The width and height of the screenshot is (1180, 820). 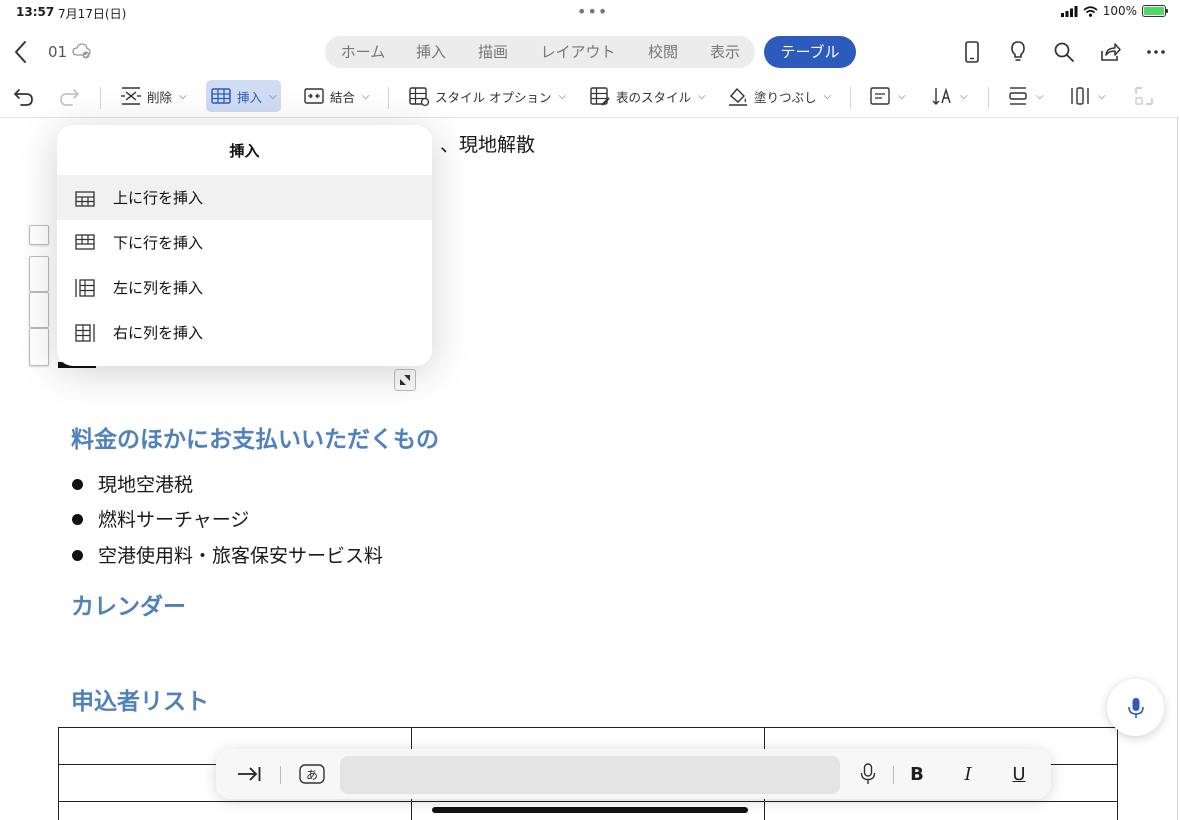 I want to click on more-icon, so click(x=1156, y=52).